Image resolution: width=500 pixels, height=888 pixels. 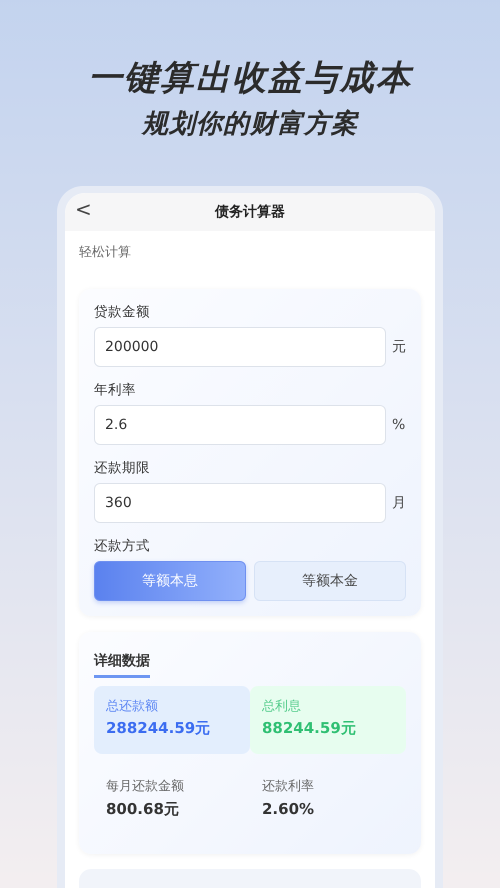 What do you see at coordinates (105, 252) in the screenshot?
I see `subtitle: 轻松计算` at bounding box center [105, 252].